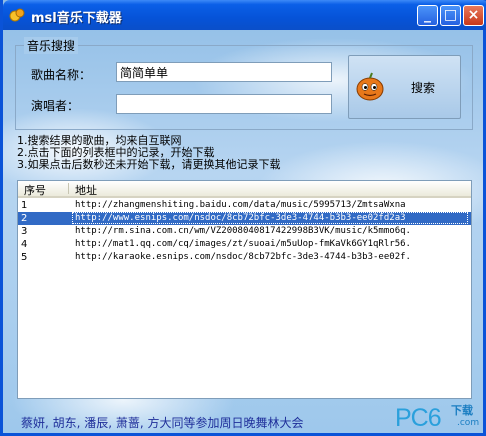  Describe the element at coordinates (24, 218) in the screenshot. I see `row-number: 2` at that location.